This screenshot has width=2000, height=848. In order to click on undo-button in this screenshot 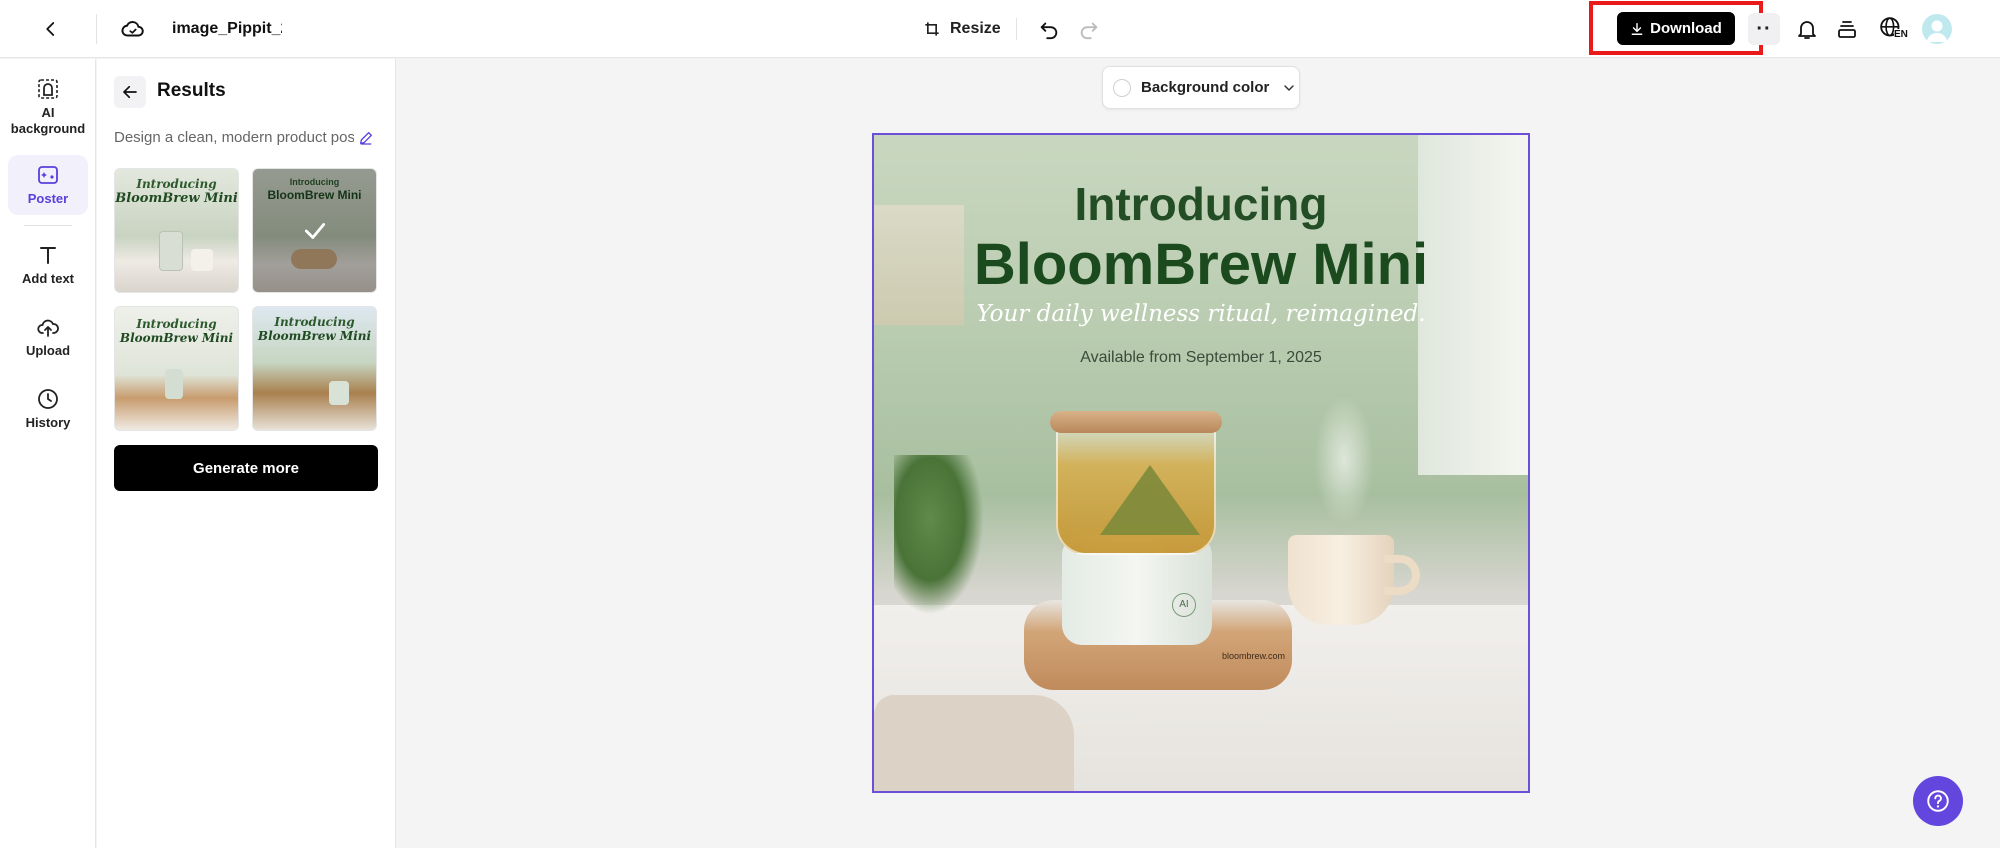, I will do `click(1049, 29)`.